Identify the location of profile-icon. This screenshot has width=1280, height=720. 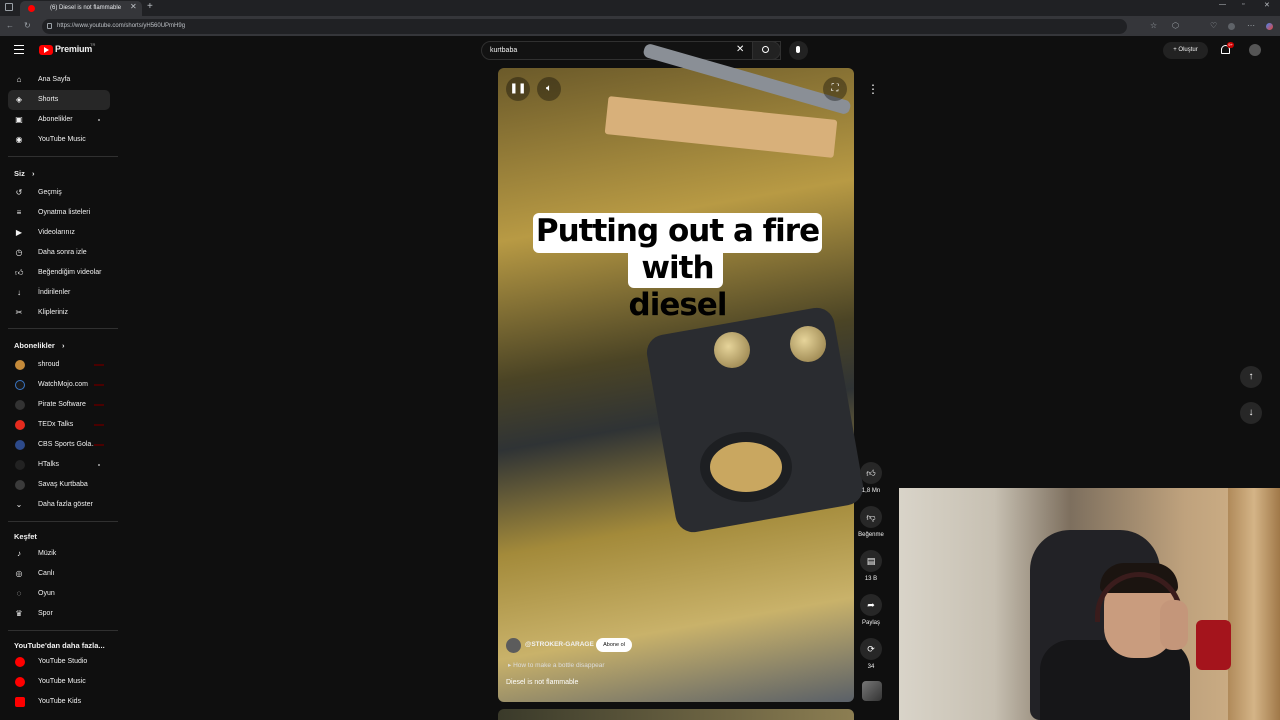
(1231, 26).